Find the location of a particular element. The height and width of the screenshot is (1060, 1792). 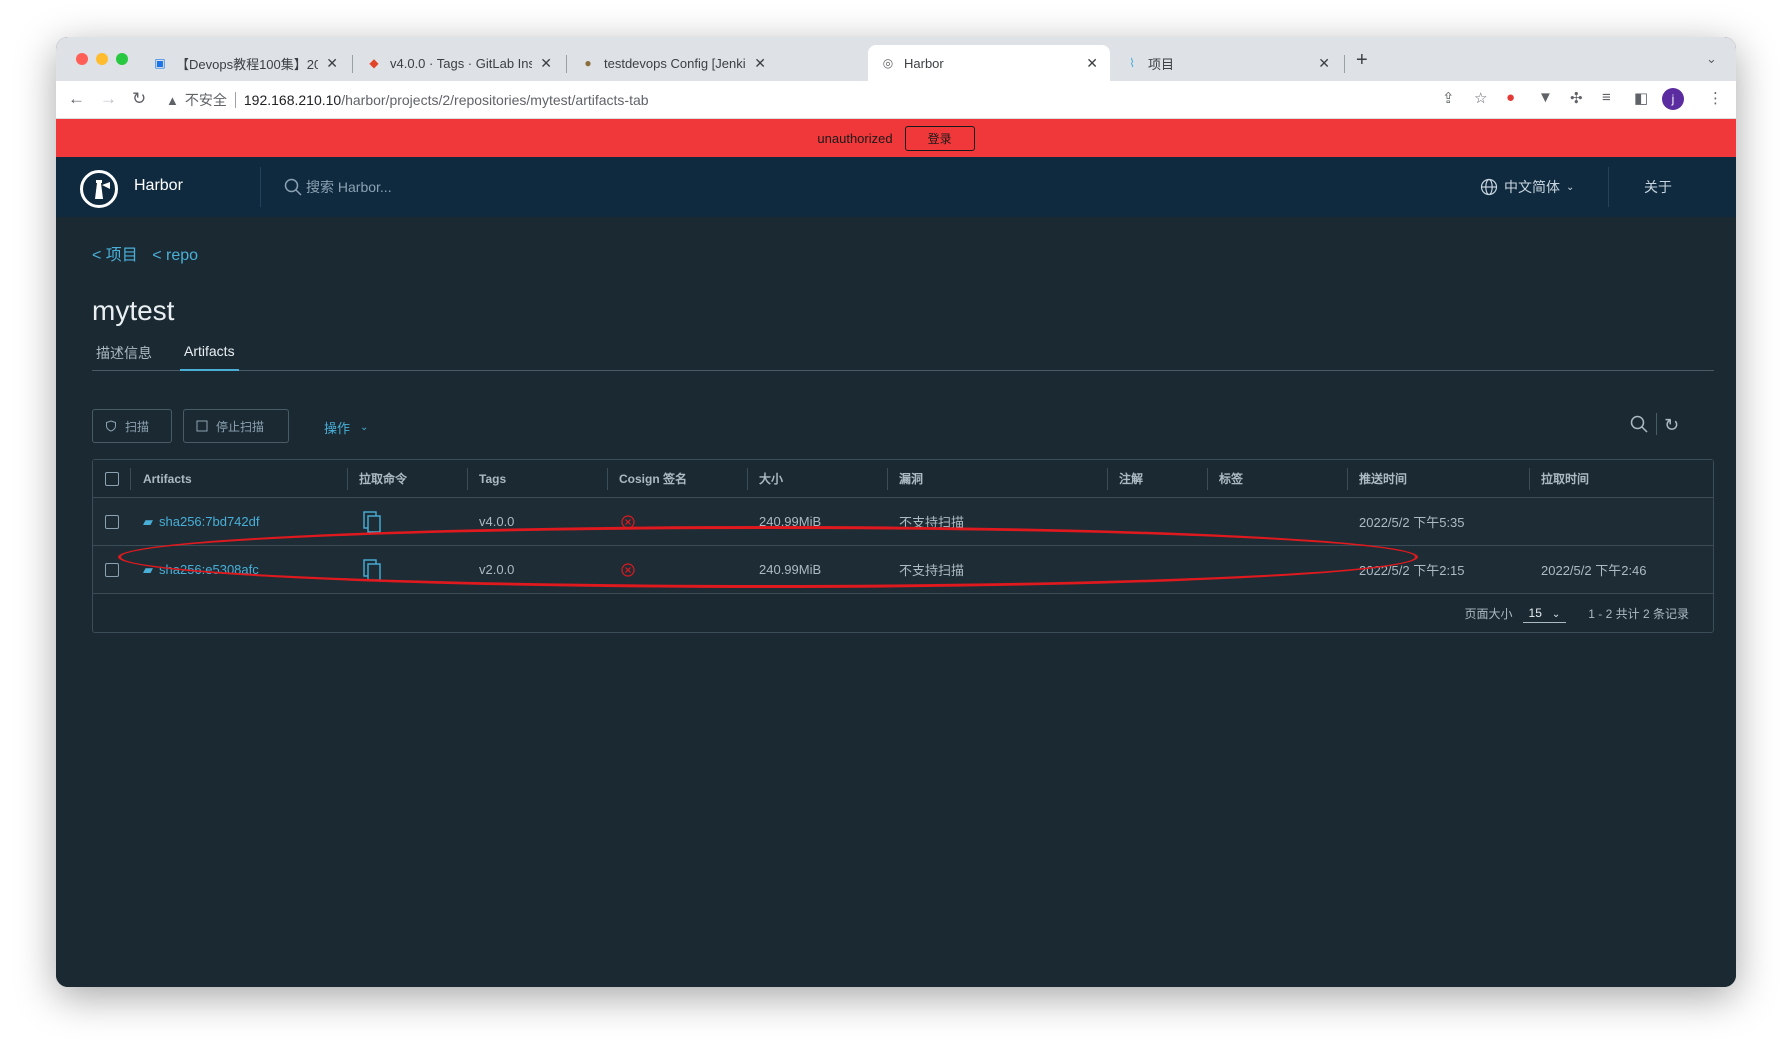

artifact-push-time: 2022/5/2 下午5:35 is located at coordinates (1412, 522).